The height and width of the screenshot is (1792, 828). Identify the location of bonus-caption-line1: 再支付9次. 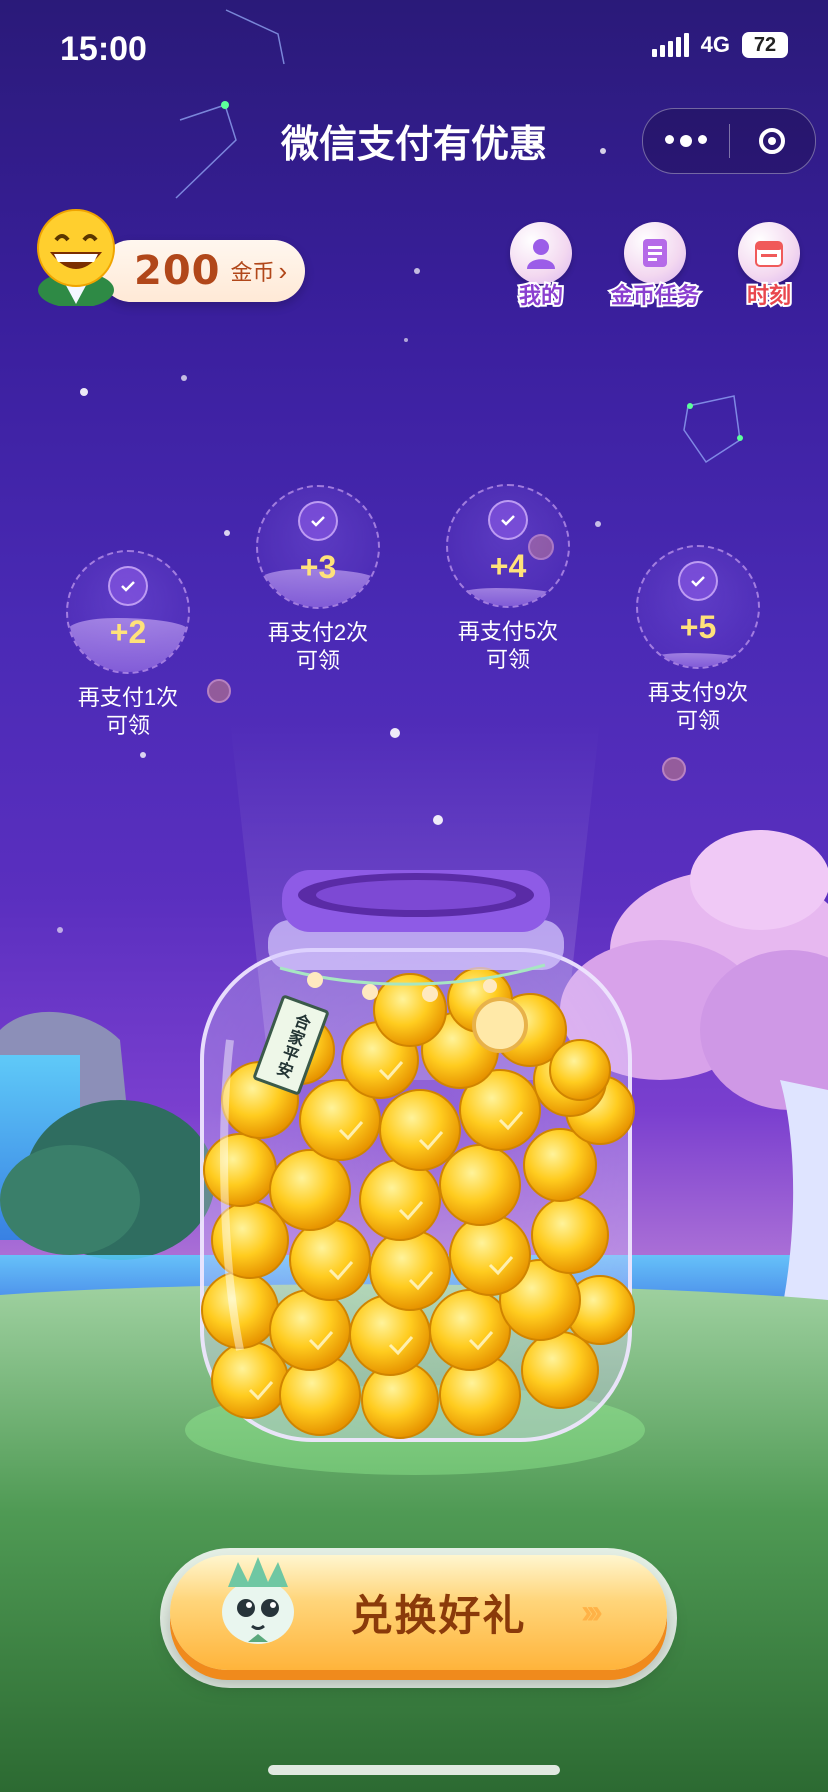
(698, 692).